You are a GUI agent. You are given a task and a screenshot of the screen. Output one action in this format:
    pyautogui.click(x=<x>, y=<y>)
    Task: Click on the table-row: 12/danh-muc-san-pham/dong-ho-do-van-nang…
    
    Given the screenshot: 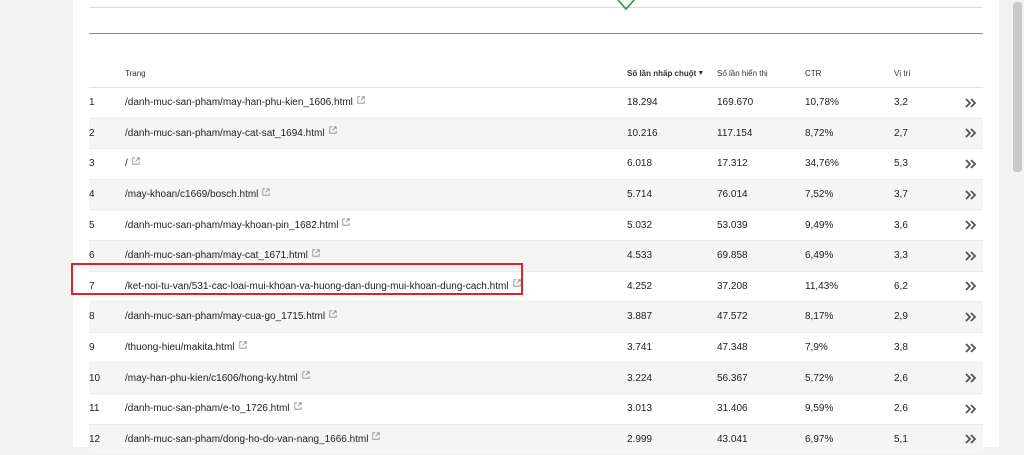 What is the action you would take?
    pyautogui.click(x=536, y=439)
    